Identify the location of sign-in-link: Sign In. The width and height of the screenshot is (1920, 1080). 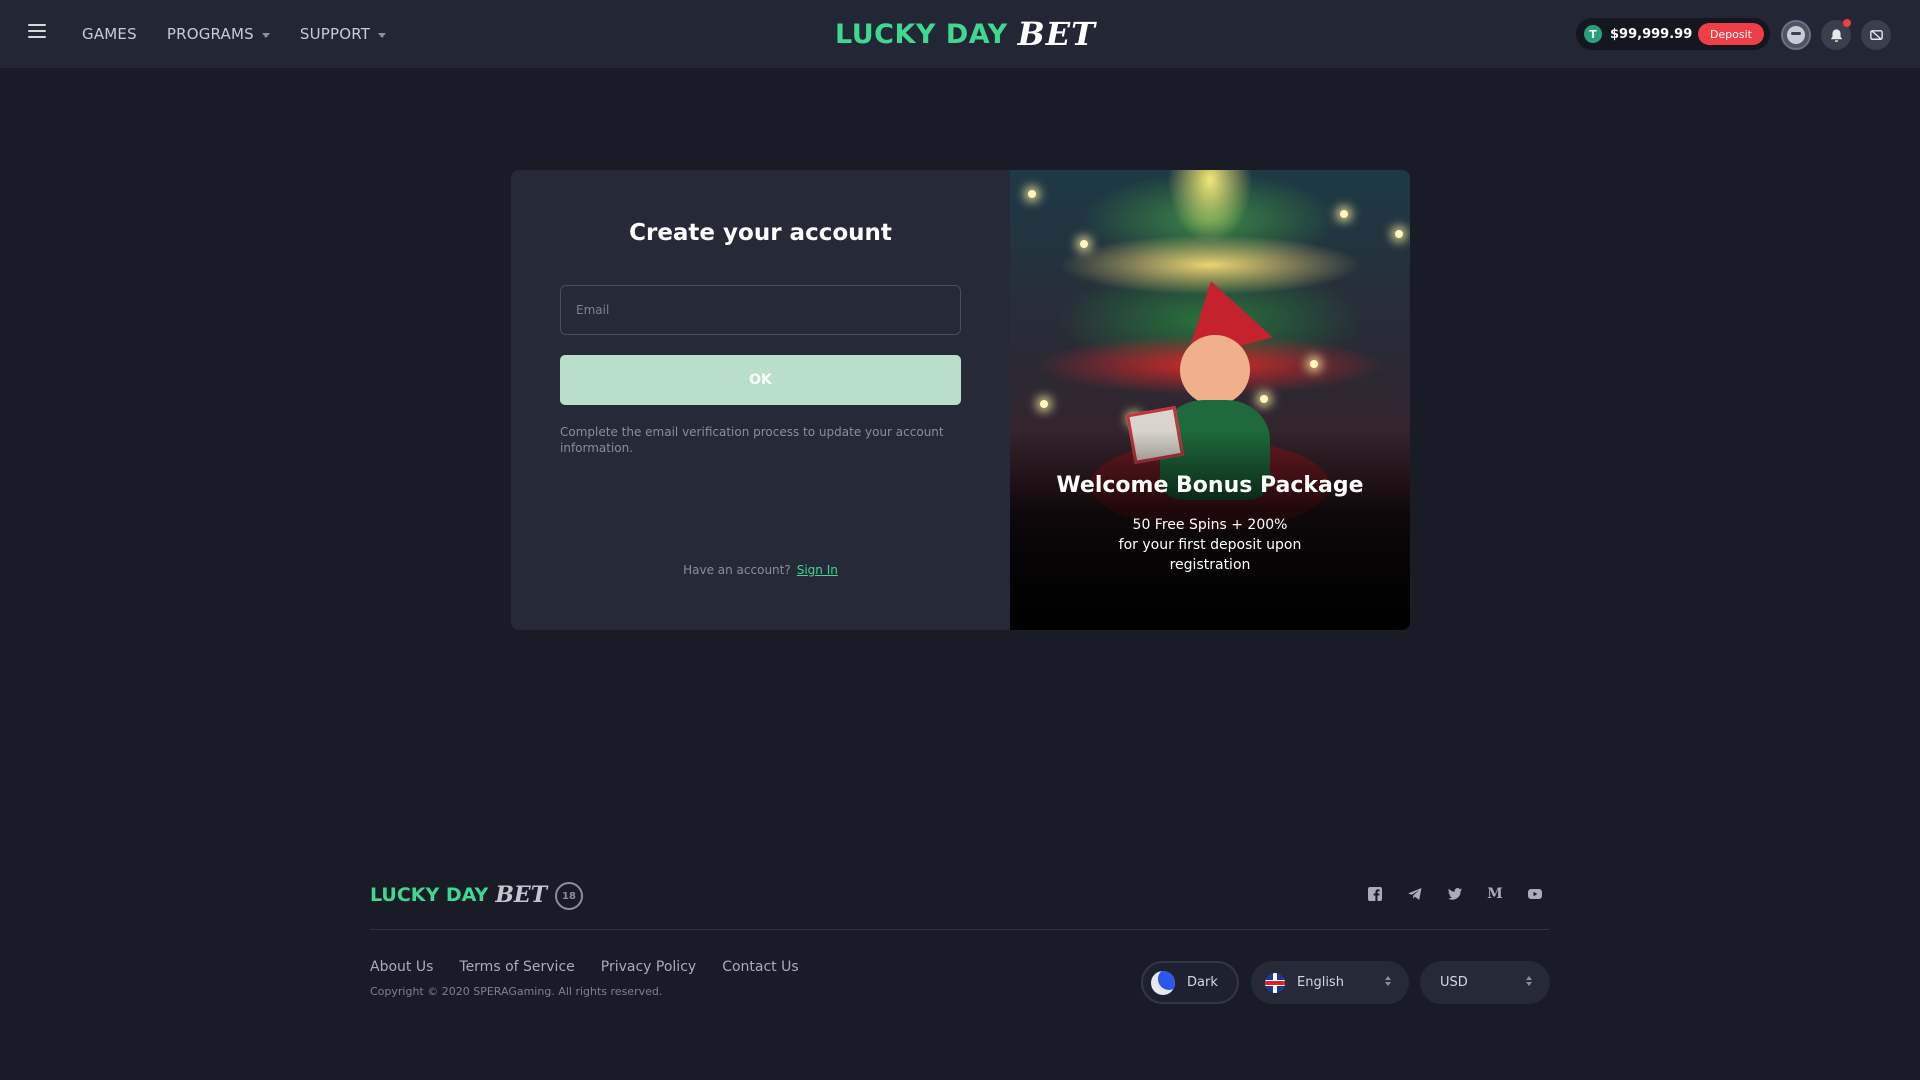
(817, 570).